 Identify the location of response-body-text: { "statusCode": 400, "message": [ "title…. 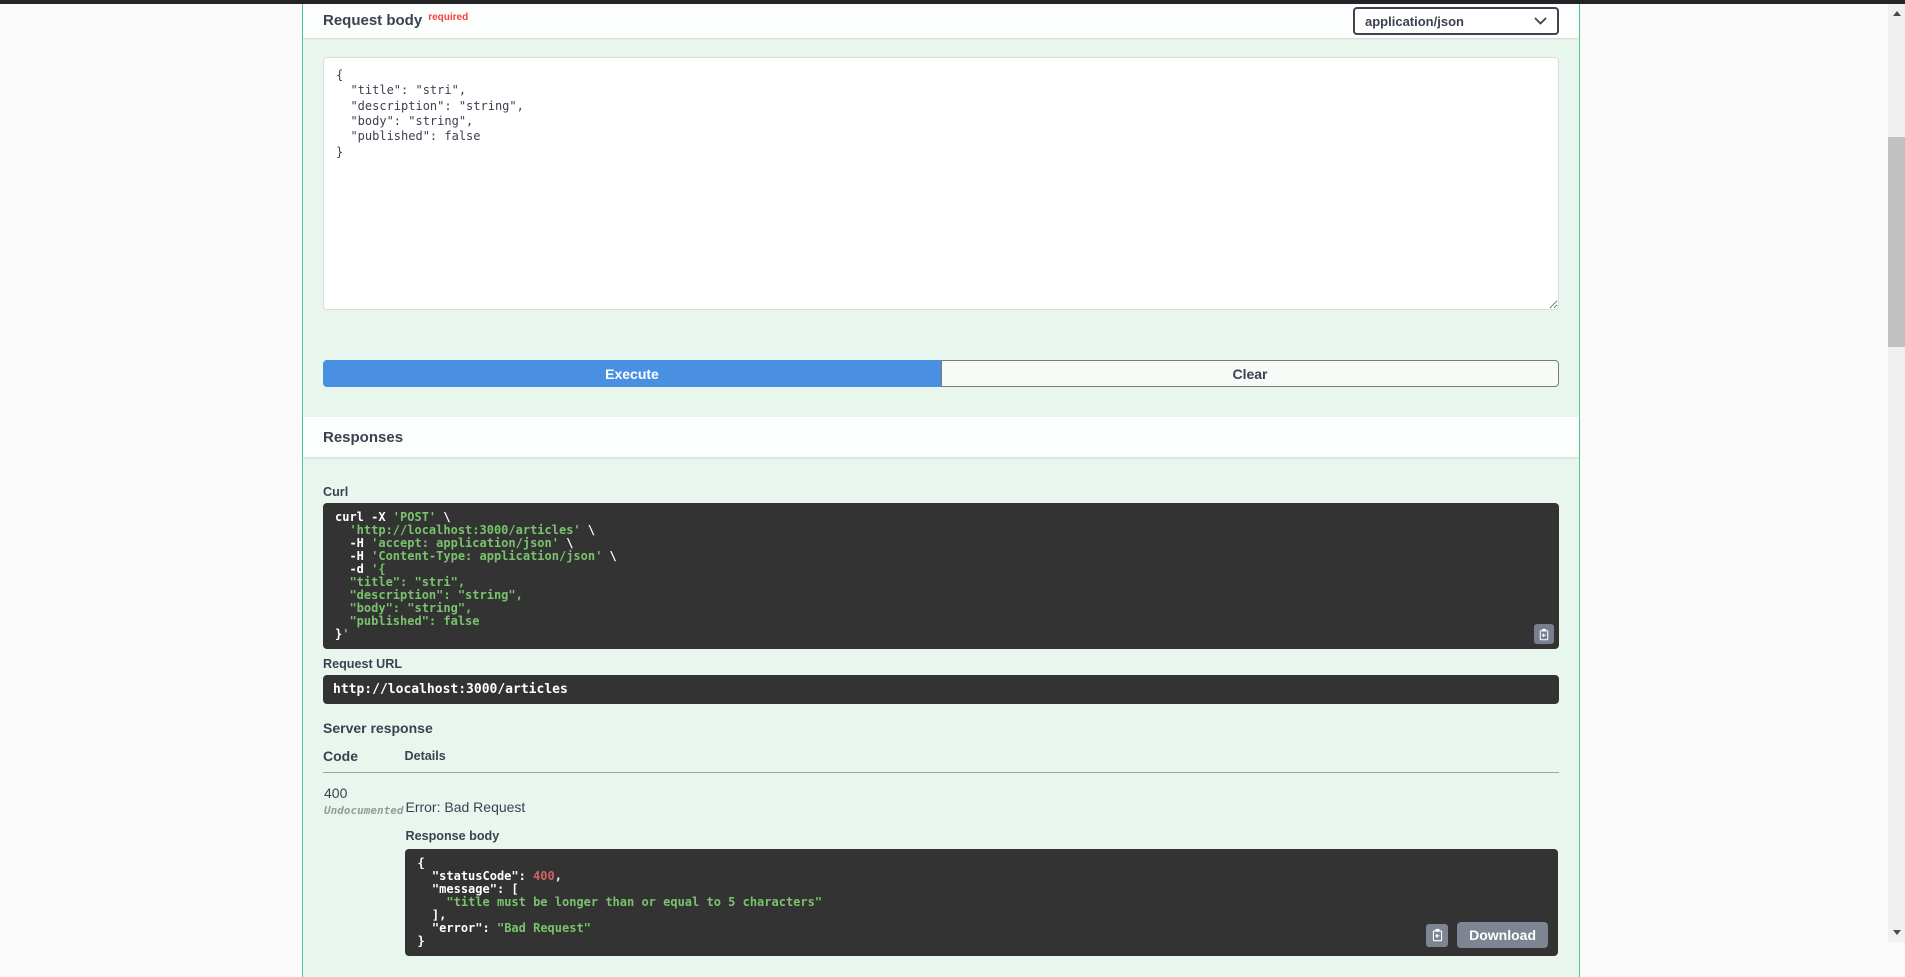
(620, 902).